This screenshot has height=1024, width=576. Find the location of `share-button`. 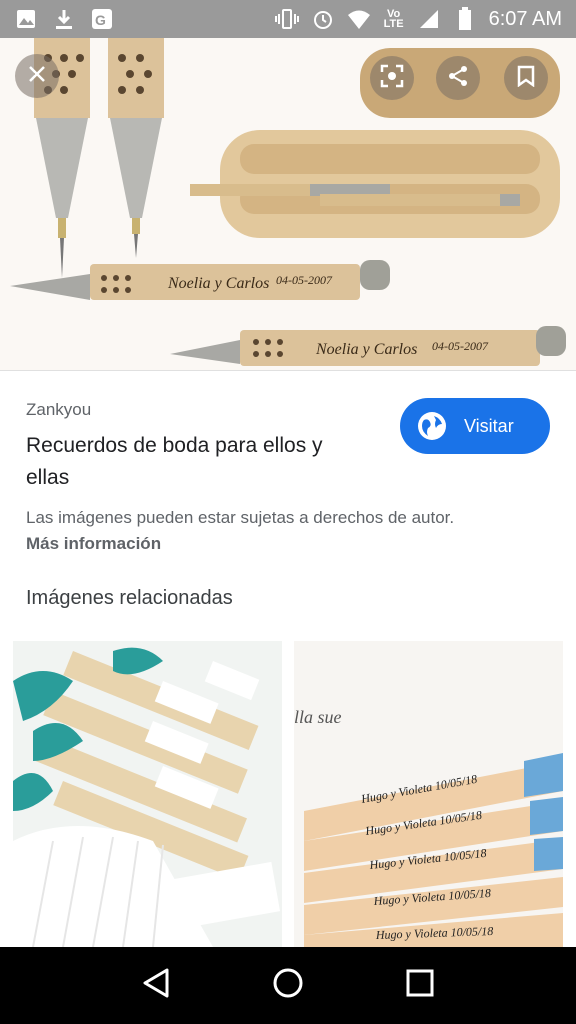

share-button is located at coordinates (458, 78).